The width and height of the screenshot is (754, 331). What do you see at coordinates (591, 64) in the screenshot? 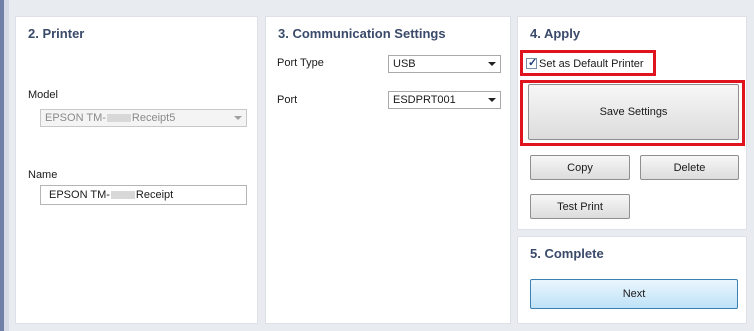
I see `default-printer-label: Set as Default Printer` at bounding box center [591, 64].